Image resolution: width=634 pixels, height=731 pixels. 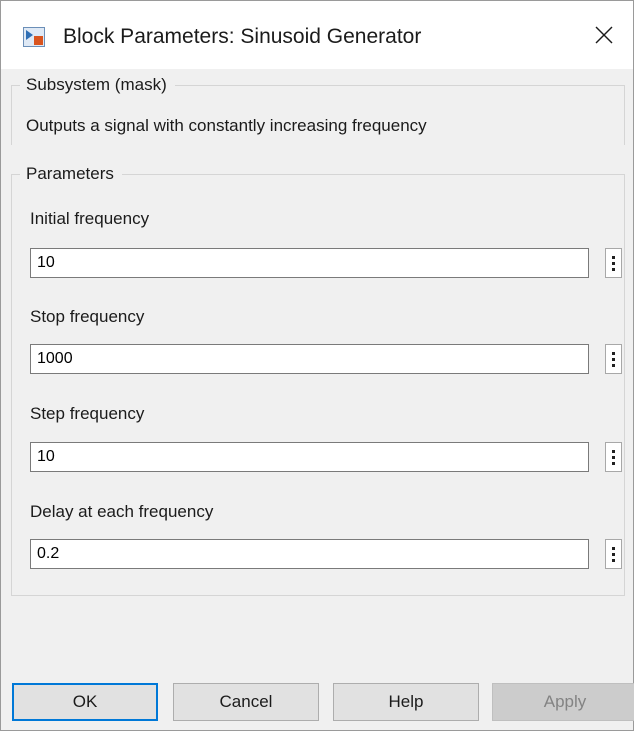 I want to click on apply-button: Apply, so click(x=563, y=702).